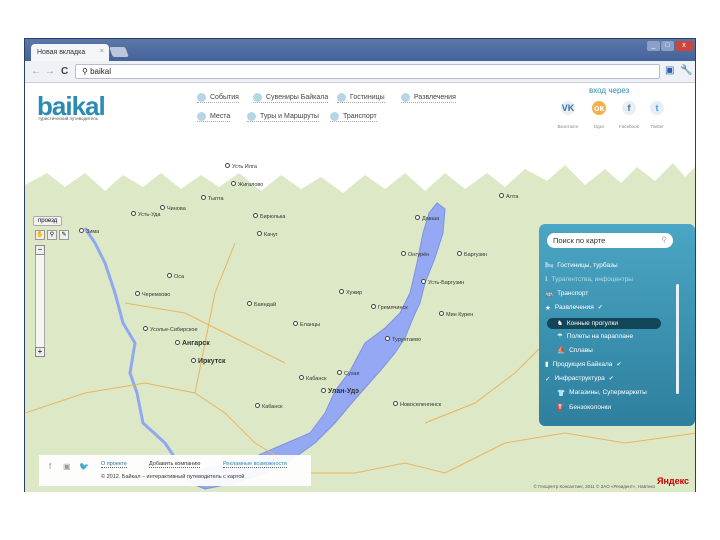  Describe the element at coordinates (40, 352) in the screenshot. I see `zoom-in-button: +` at that location.